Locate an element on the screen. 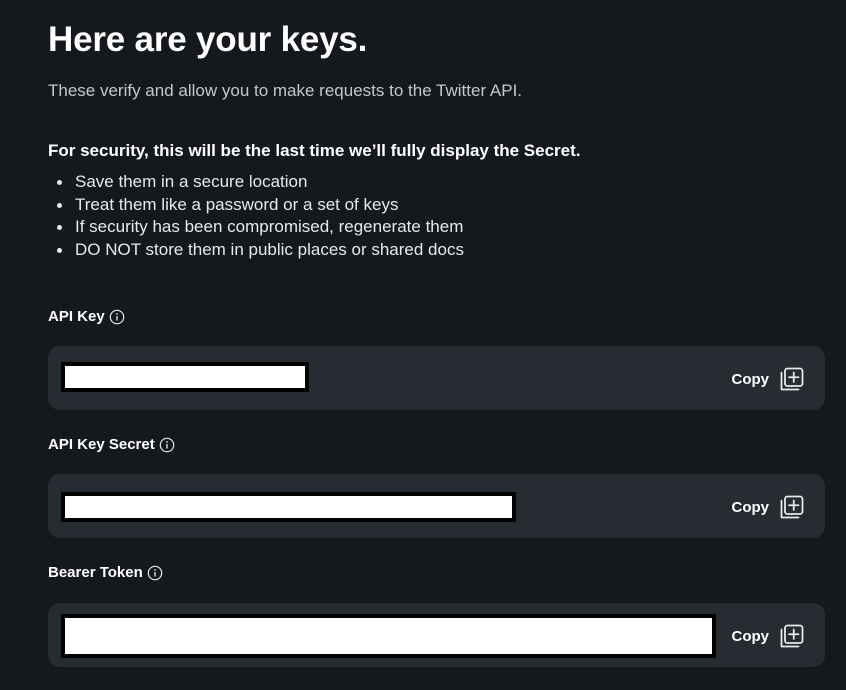 The image size is (846, 690). page-title: Here are your keys. is located at coordinates (208, 39).